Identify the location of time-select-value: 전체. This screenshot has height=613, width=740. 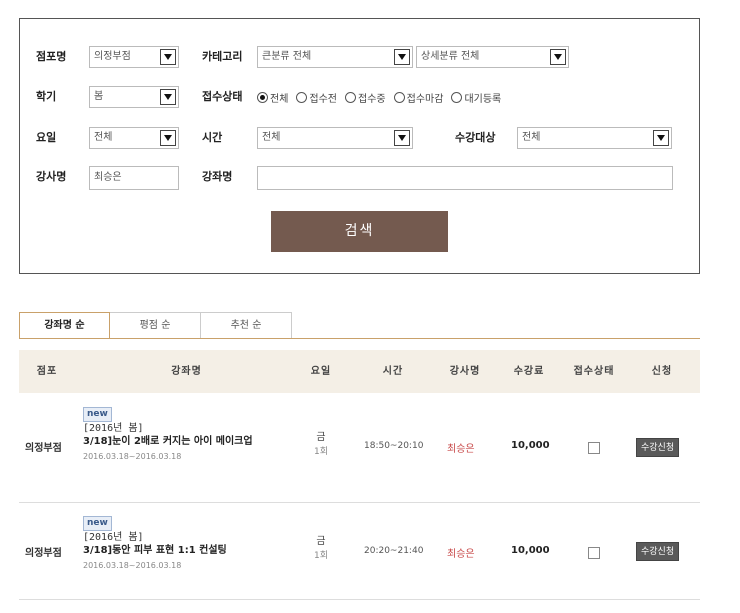
(271, 137).